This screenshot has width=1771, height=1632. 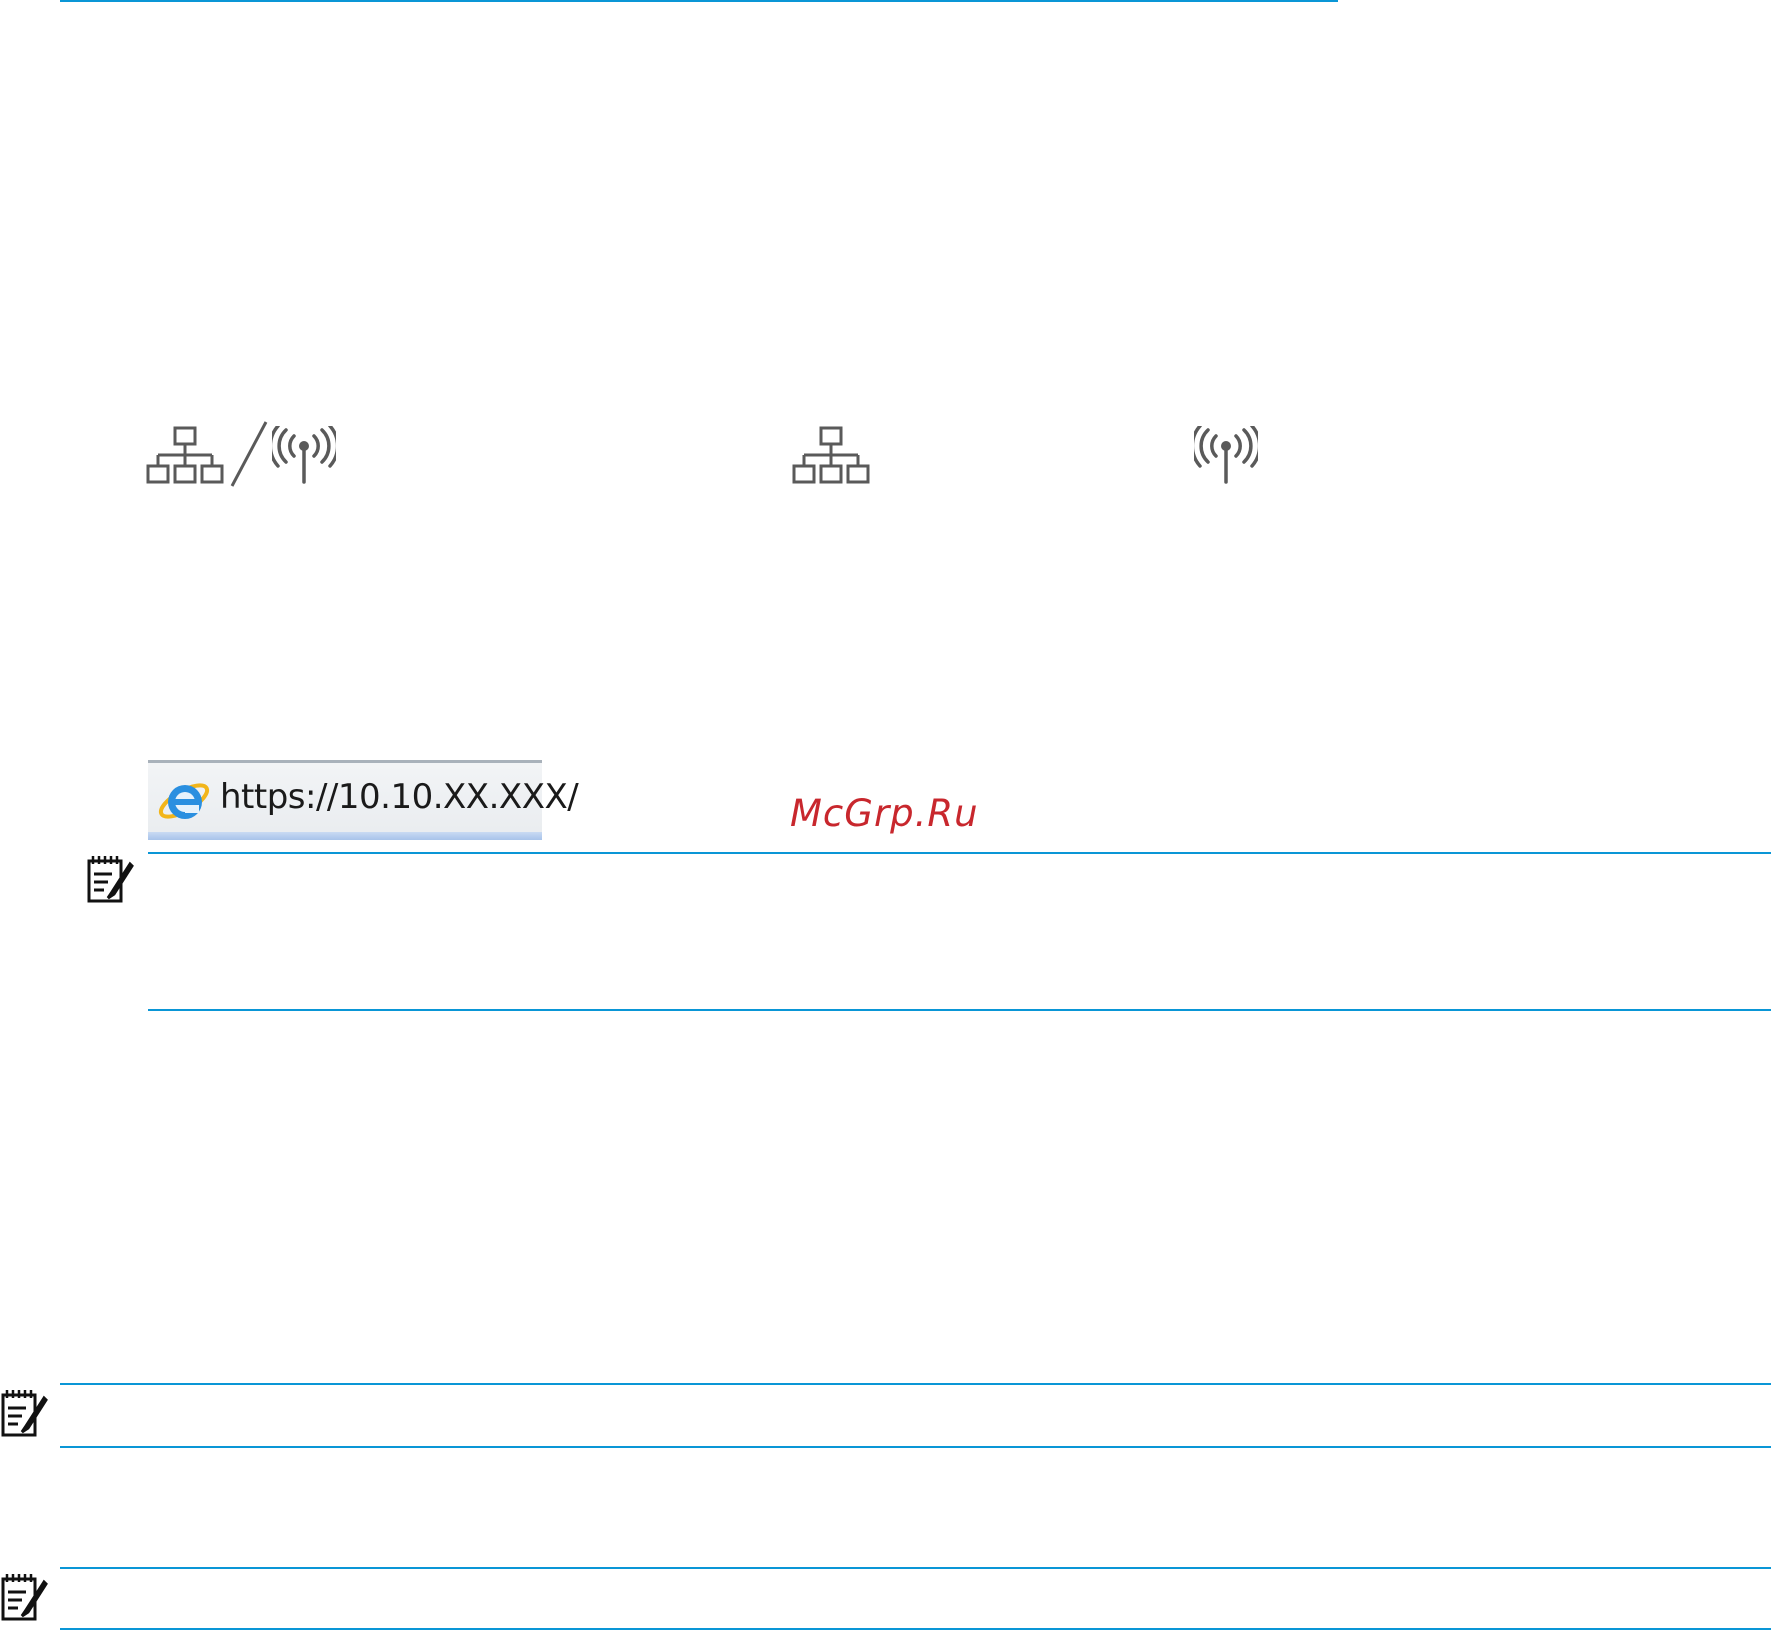 What do you see at coordinates (184, 803) in the screenshot?
I see `internet-explorer-icon` at bounding box center [184, 803].